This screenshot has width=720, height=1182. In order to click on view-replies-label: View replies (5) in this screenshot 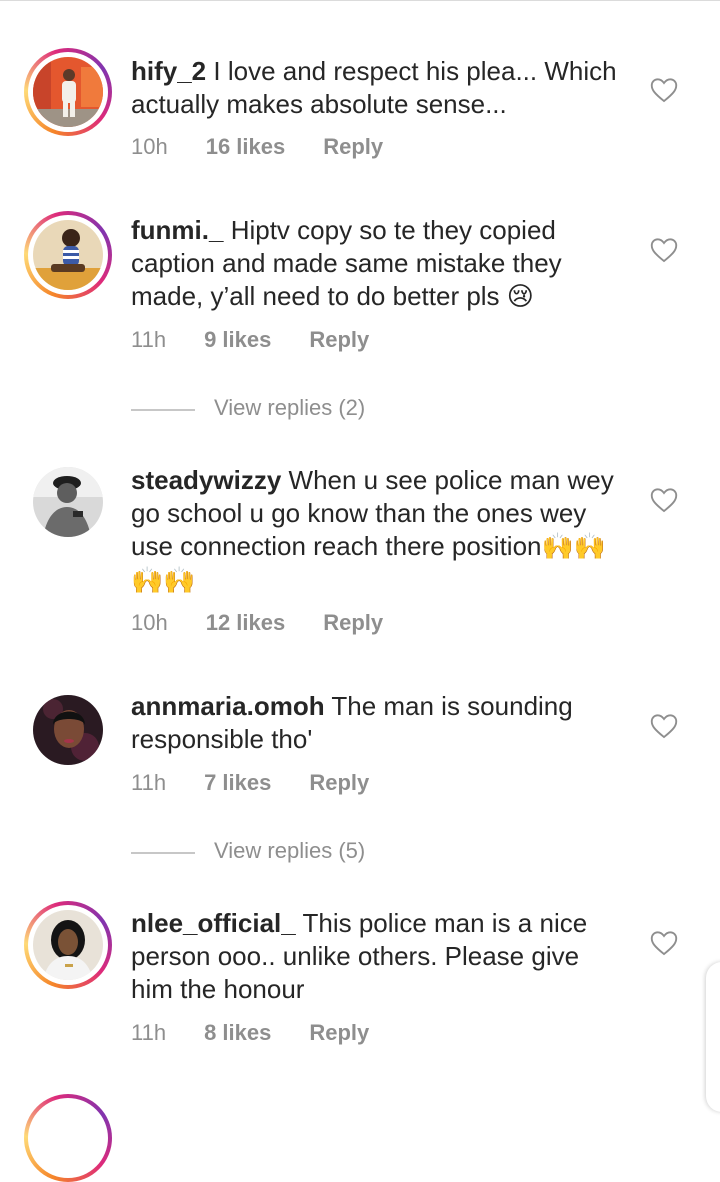, I will do `click(289, 851)`.